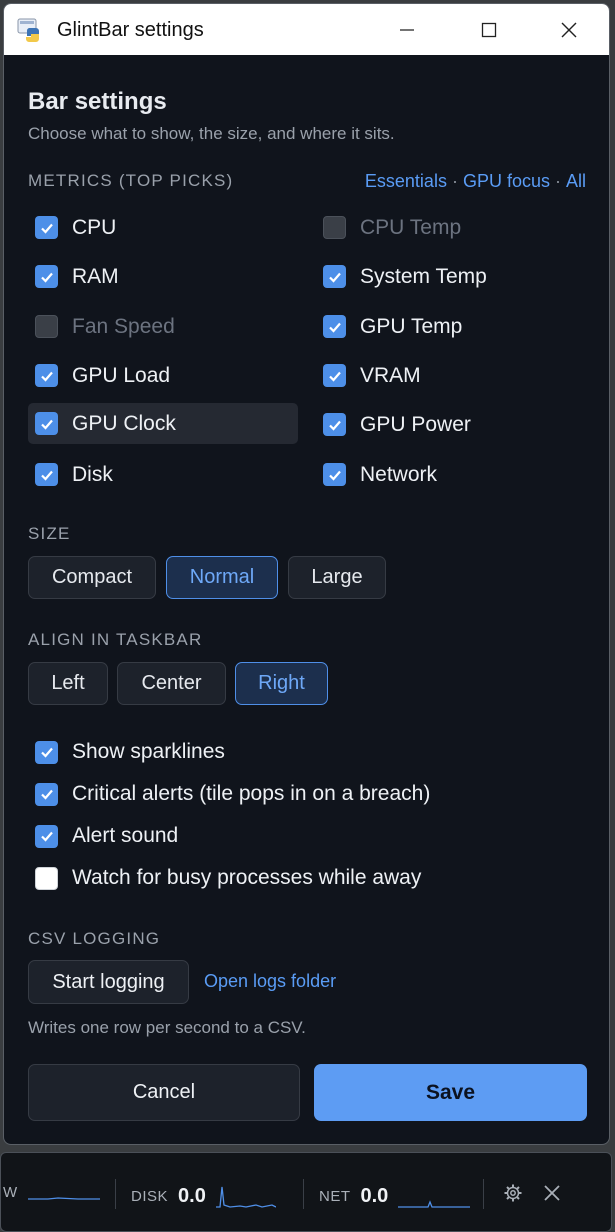  What do you see at coordinates (451, 474) in the screenshot?
I see `metric-network: Network` at bounding box center [451, 474].